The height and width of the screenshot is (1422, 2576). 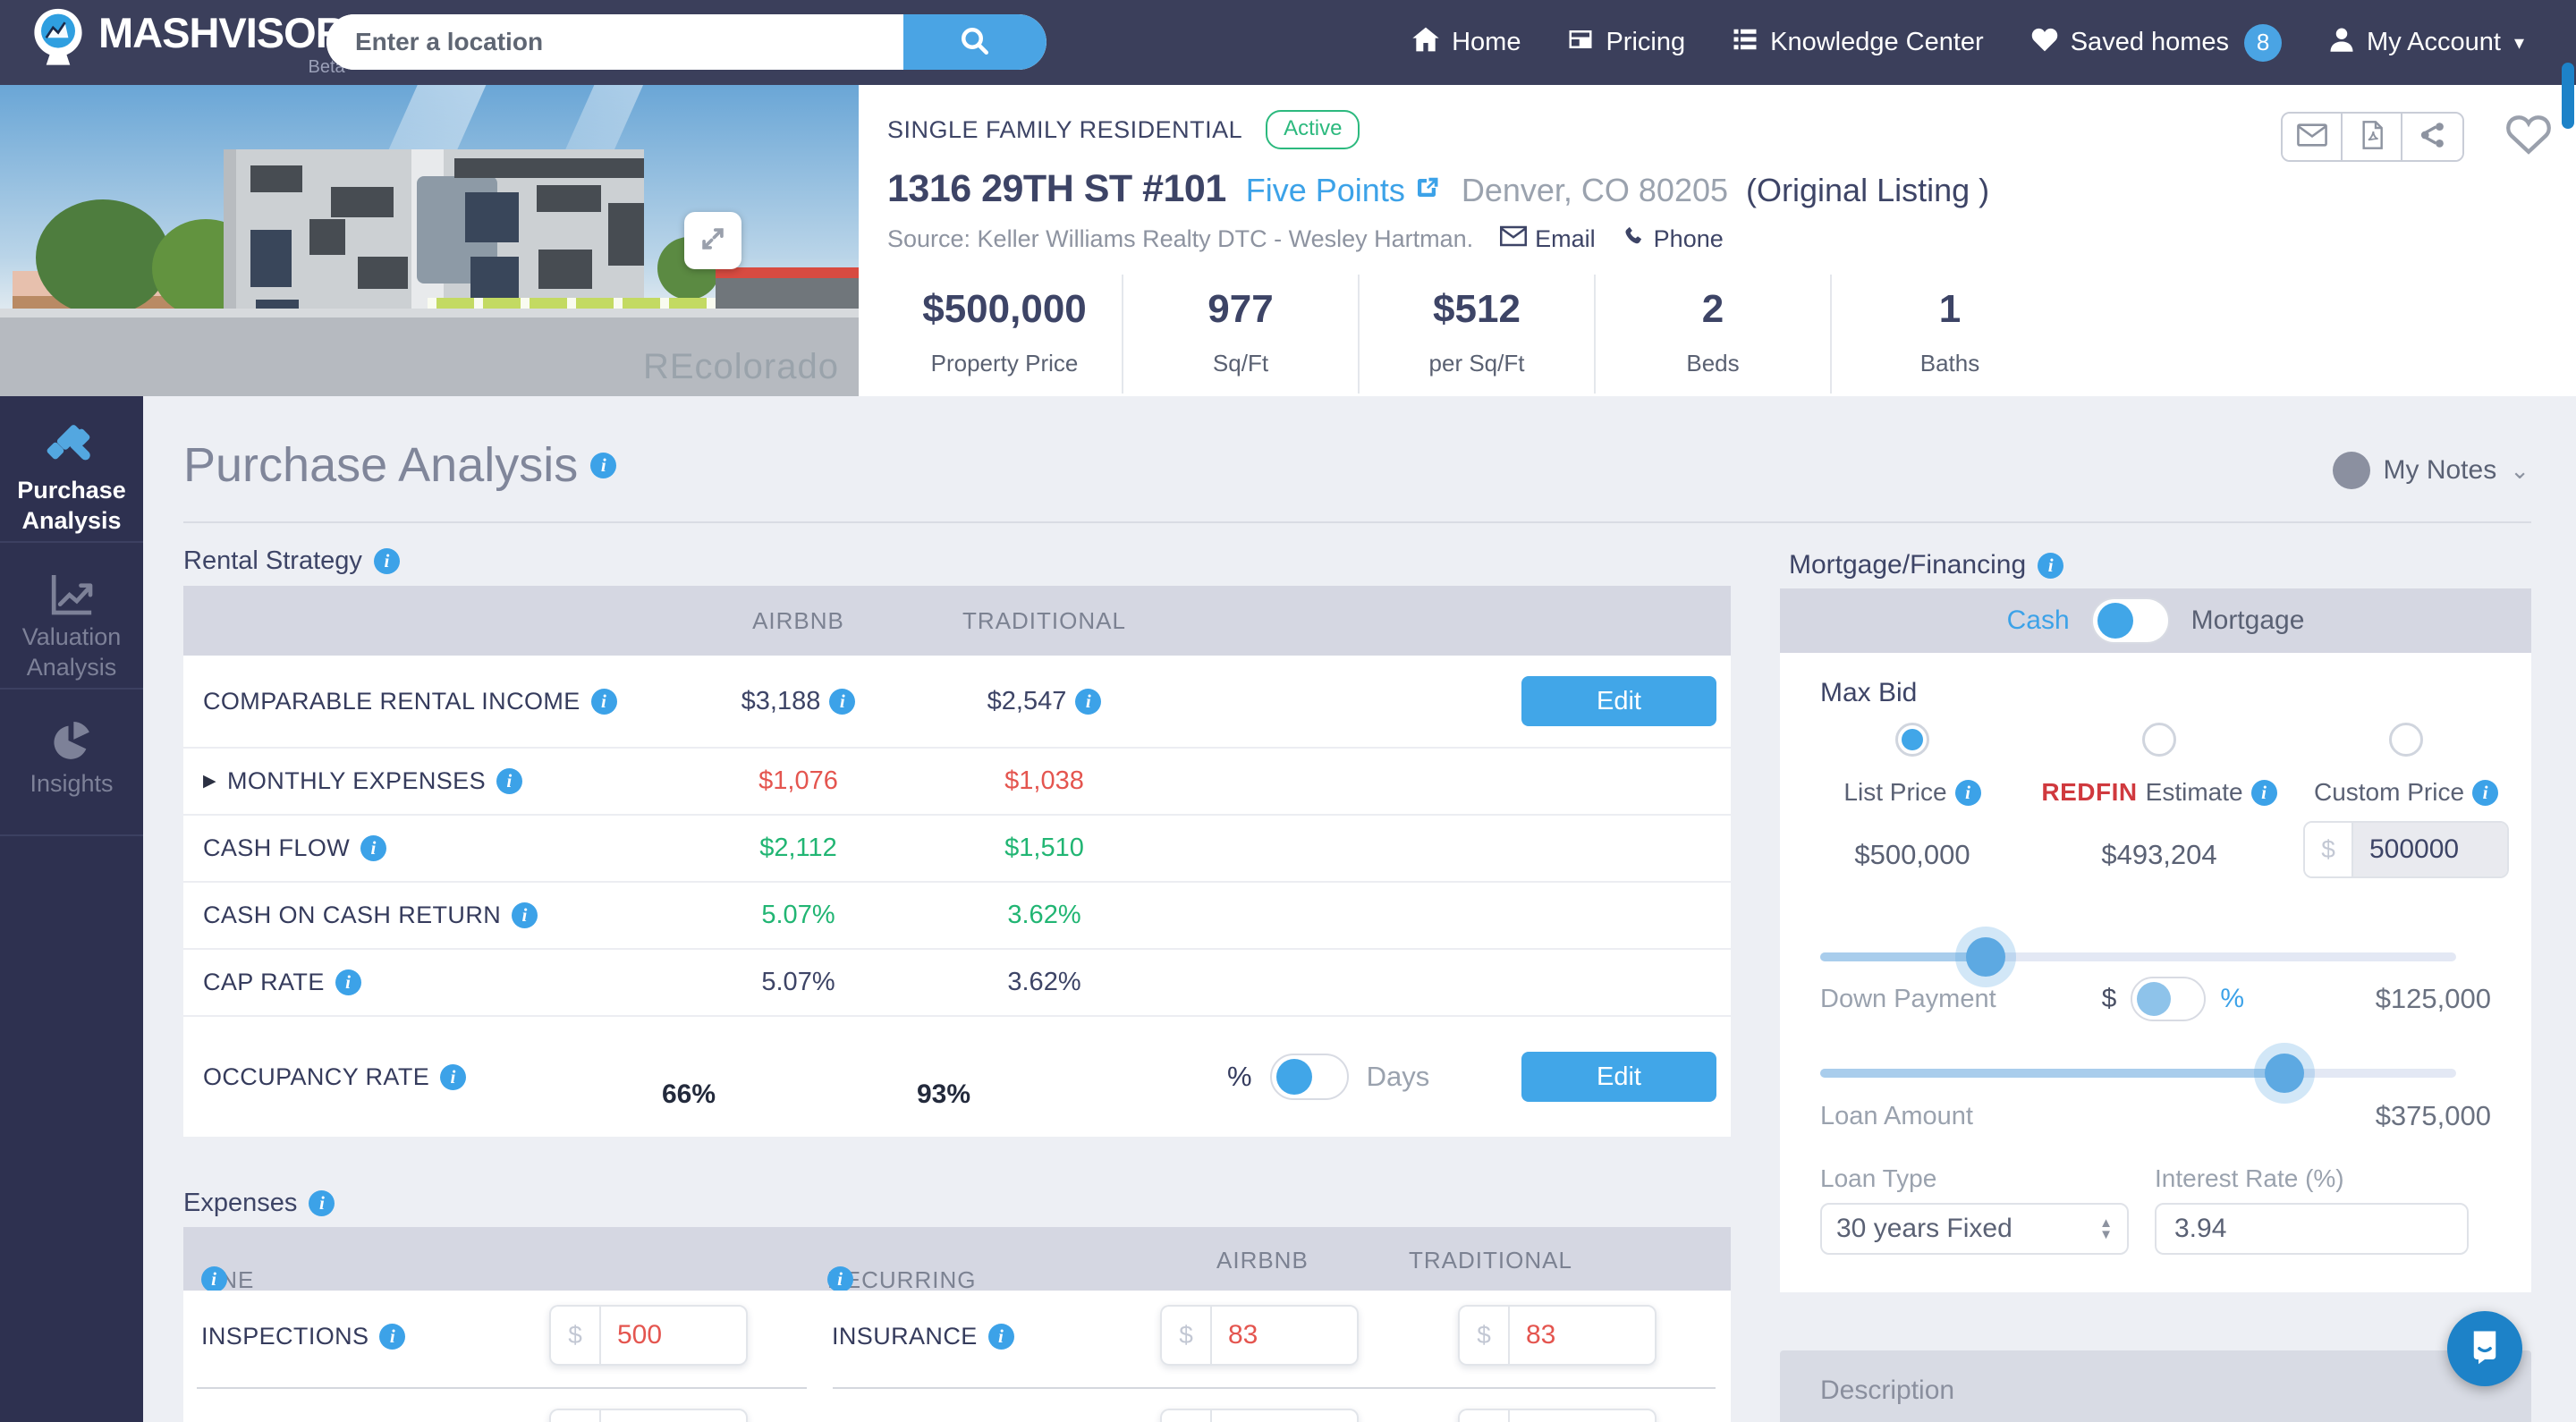 What do you see at coordinates (1580, 43) in the screenshot?
I see `pricing-icon` at bounding box center [1580, 43].